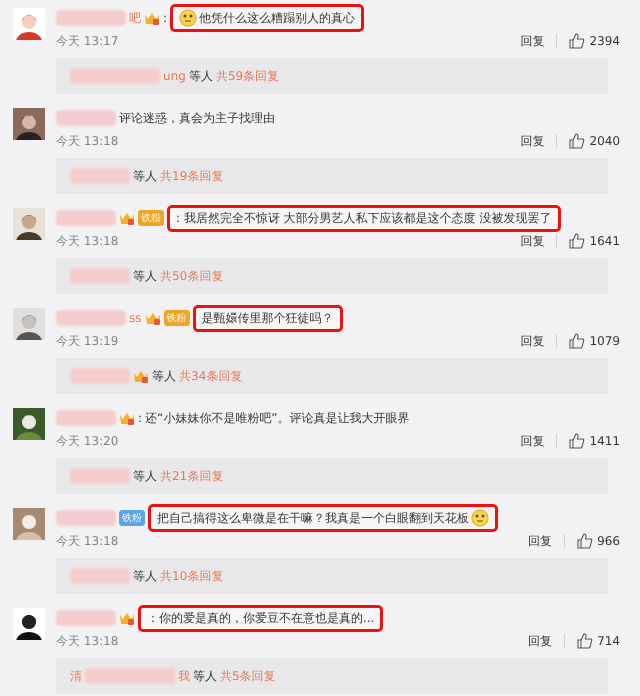 This screenshot has height=696, width=640. What do you see at coordinates (88, 441) in the screenshot?
I see `comment-time: 今天 13:20` at bounding box center [88, 441].